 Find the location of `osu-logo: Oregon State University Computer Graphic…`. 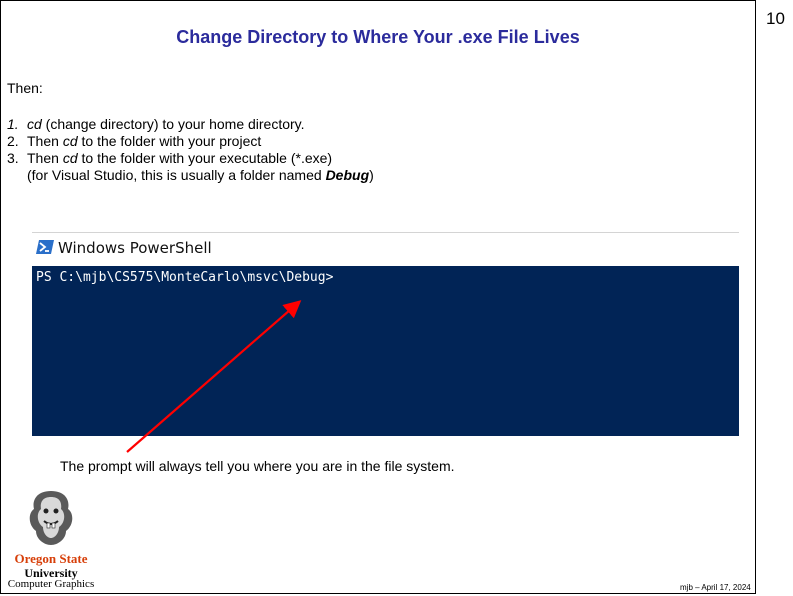

osu-logo: Oregon State University Computer Graphic… is located at coordinates (51, 539).